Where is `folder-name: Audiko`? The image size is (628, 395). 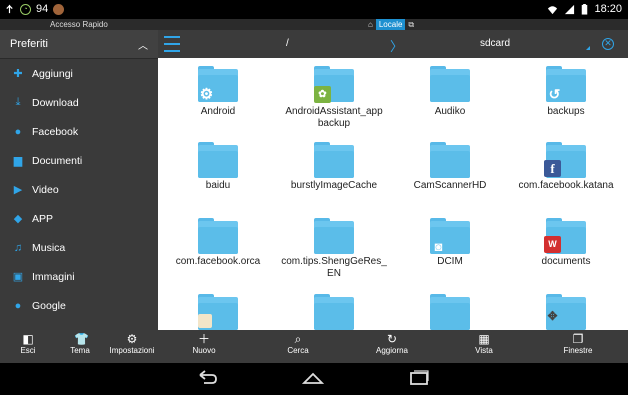 folder-name: Audiko is located at coordinates (450, 111).